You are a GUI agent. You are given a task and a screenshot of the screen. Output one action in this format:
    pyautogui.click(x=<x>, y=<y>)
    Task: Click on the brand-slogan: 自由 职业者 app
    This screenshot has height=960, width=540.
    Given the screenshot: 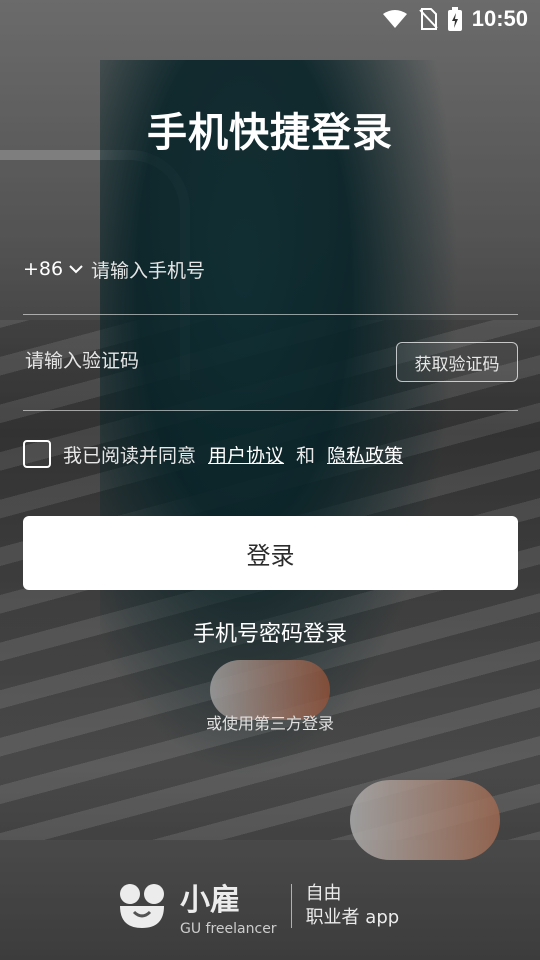 What is the action you would take?
    pyautogui.click(x=353, y=906)
    